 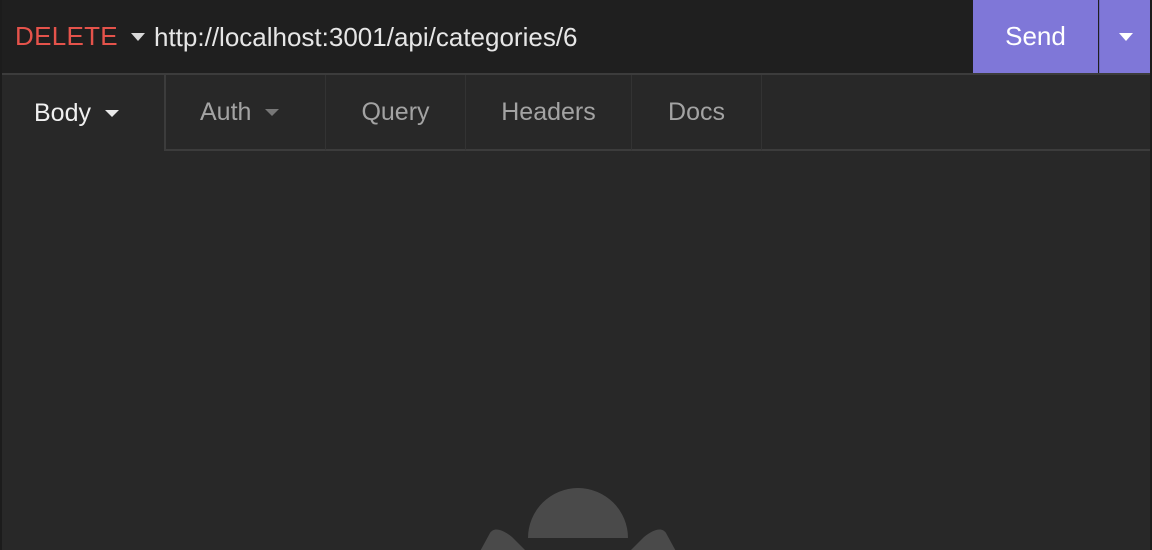 I want to click on tab-auth: Auth, so click(x=246, y=113).